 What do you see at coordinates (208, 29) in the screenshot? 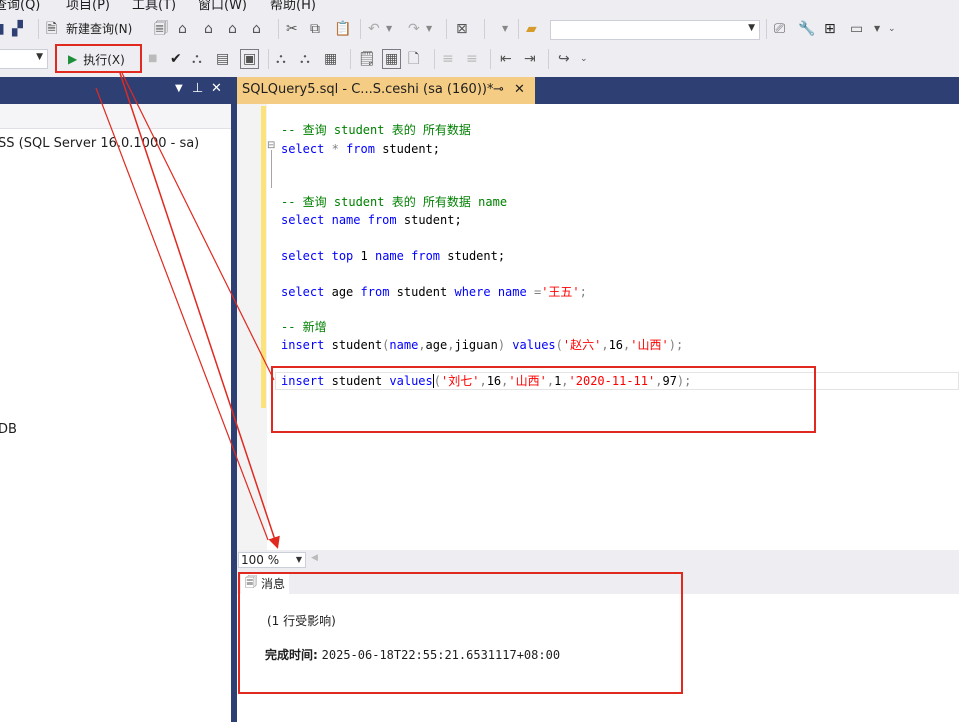
I see `dmx-query-icon: ⌂` at bounding box center [208, 29].